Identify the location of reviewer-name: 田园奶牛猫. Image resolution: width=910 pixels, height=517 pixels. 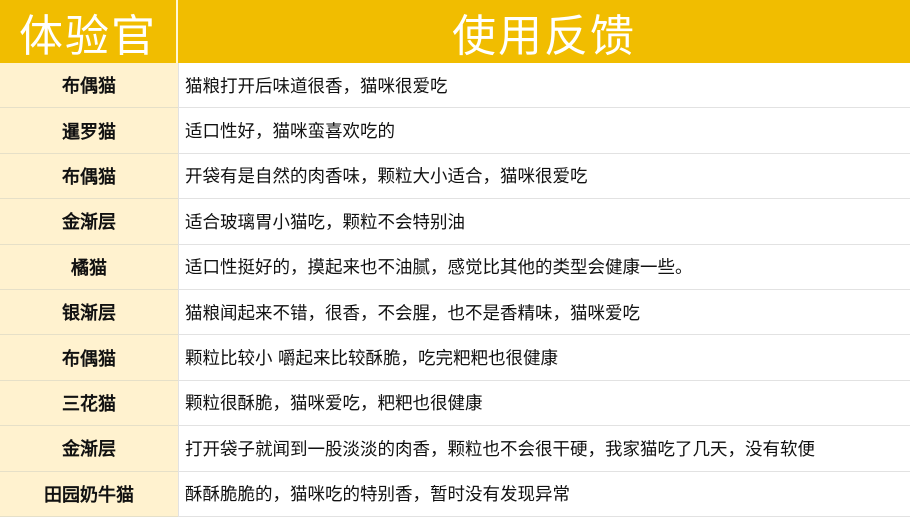
(89, 494).